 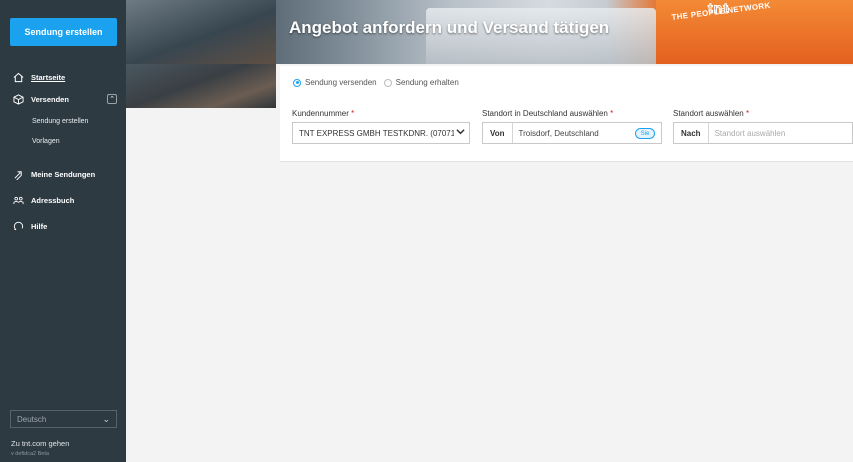 I want to click on sidebar-item-label: Startseite, so click(x=48, y=77).